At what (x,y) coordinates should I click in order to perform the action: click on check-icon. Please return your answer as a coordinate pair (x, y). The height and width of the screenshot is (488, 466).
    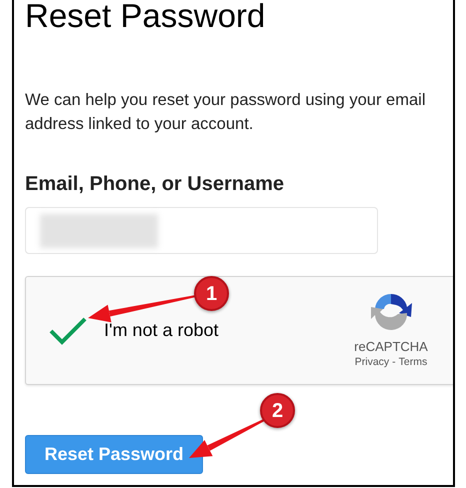
    Looking at the image, I should click on (68, 331).